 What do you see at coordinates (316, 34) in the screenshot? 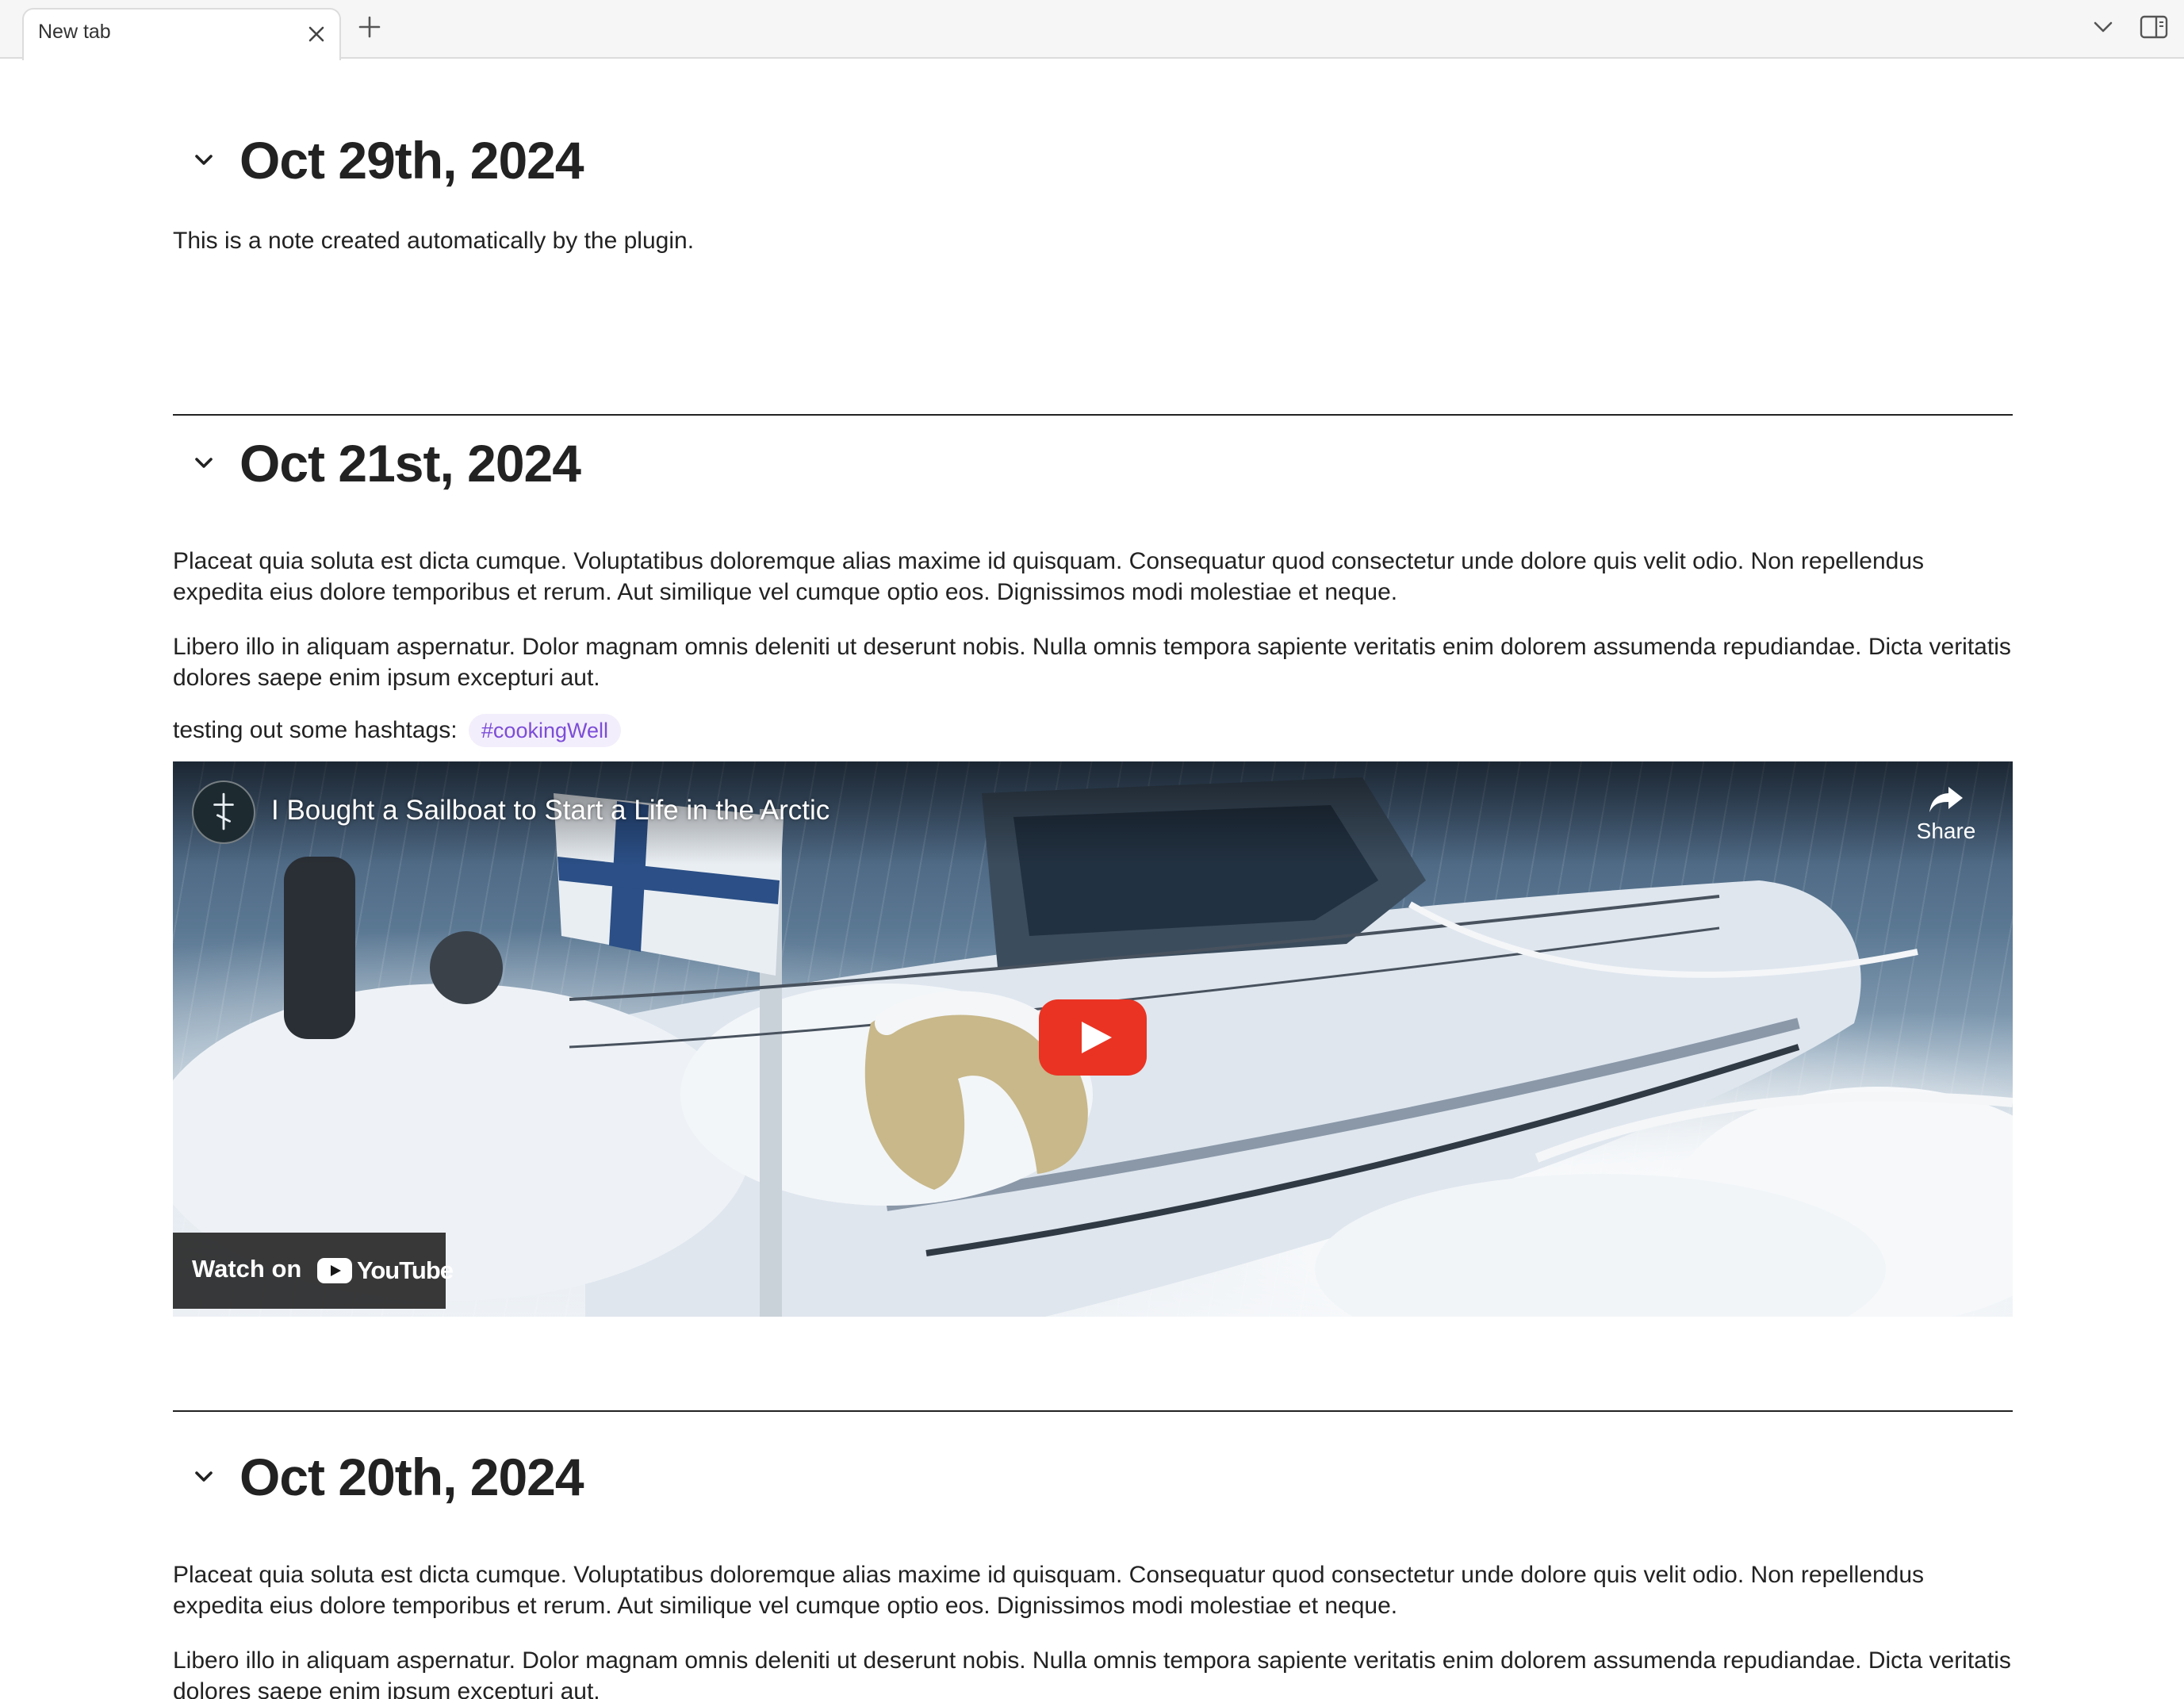
I see `close-icon` at bounding box center [316, 34].